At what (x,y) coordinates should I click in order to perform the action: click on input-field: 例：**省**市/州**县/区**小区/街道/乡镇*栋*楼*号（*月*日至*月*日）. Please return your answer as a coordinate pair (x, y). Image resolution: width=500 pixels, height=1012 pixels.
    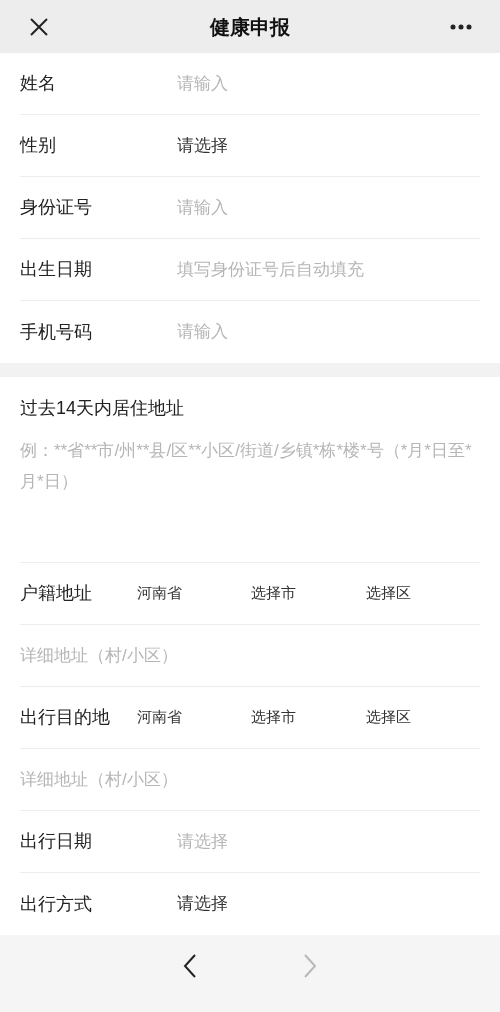
    Looking at the image, I should click on (250, 495).